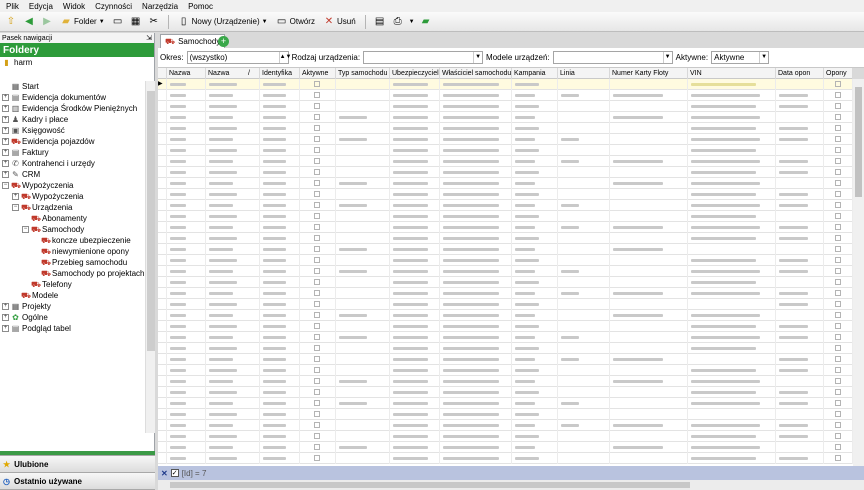  Describe the element at coordinates (25, 152) in the screenshot. I see `tree-item: + ▤ Faktury` at that location.